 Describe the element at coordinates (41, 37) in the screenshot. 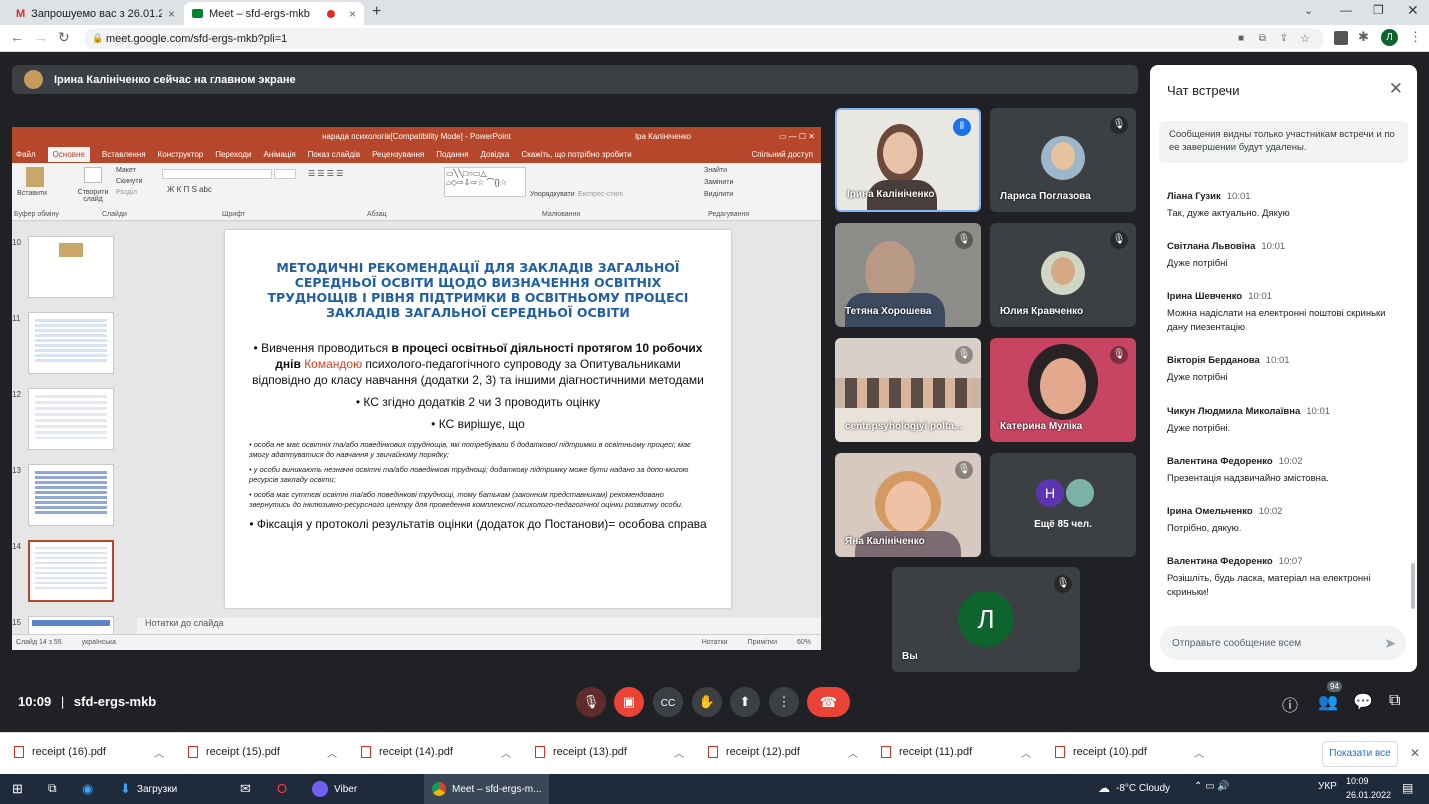

I see `forward-icon: →` at that location.